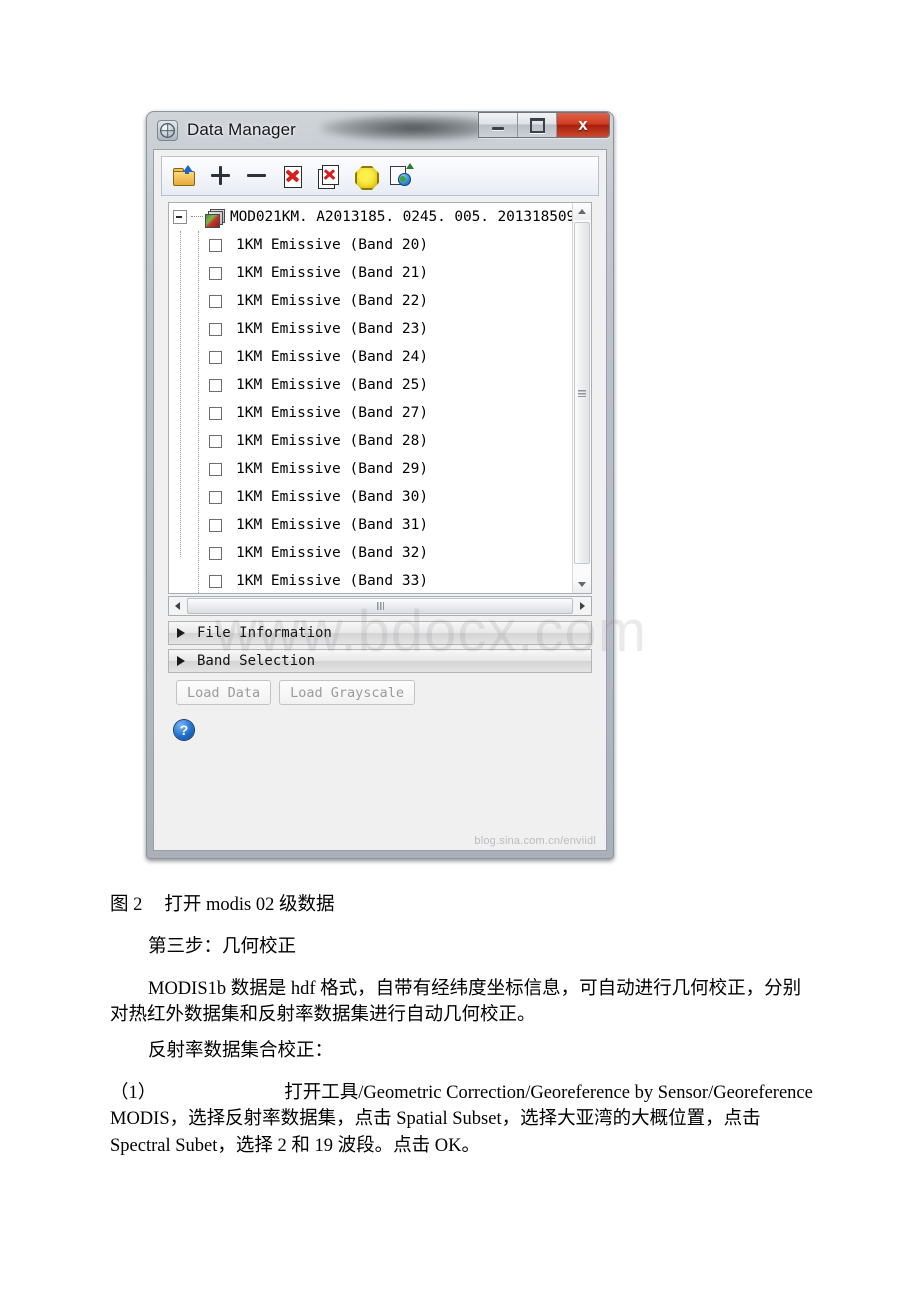  Describe the element at coordinates (133, 1093) in the screenshot. I see `paragraph-3-number: （1）` at that location.